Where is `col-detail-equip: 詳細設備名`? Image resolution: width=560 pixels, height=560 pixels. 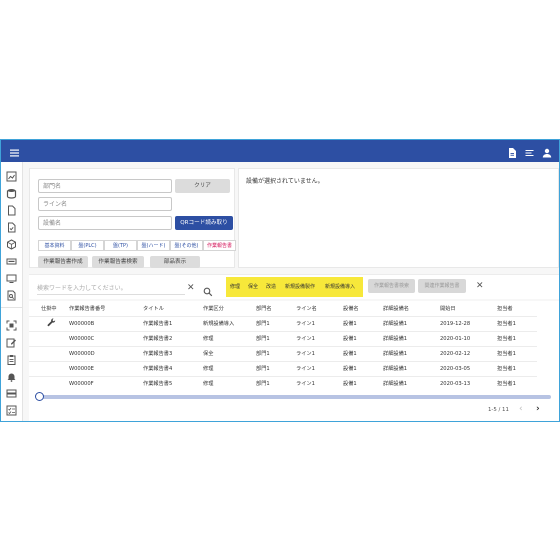 col-detail-equip: 詳細設備名 is located at coordinates (411, 308).